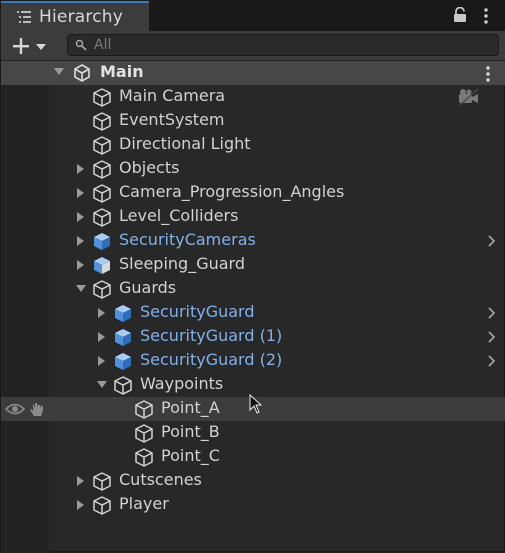 The width and height of the screenshot is (505, 553). Describe the element at coordinates (144, 503) in the screenshot. I see `row-label: Player` at that location.